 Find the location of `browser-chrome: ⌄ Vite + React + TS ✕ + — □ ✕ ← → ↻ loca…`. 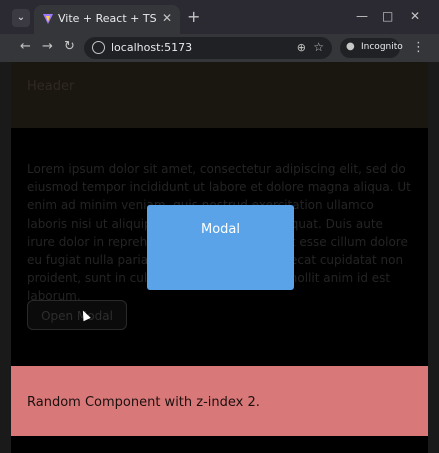

browser-chrome: ⌄ Vite + React + TS ✕ + — □ ✕ ← → ↻ loca… is located at coordinates (219, 31).